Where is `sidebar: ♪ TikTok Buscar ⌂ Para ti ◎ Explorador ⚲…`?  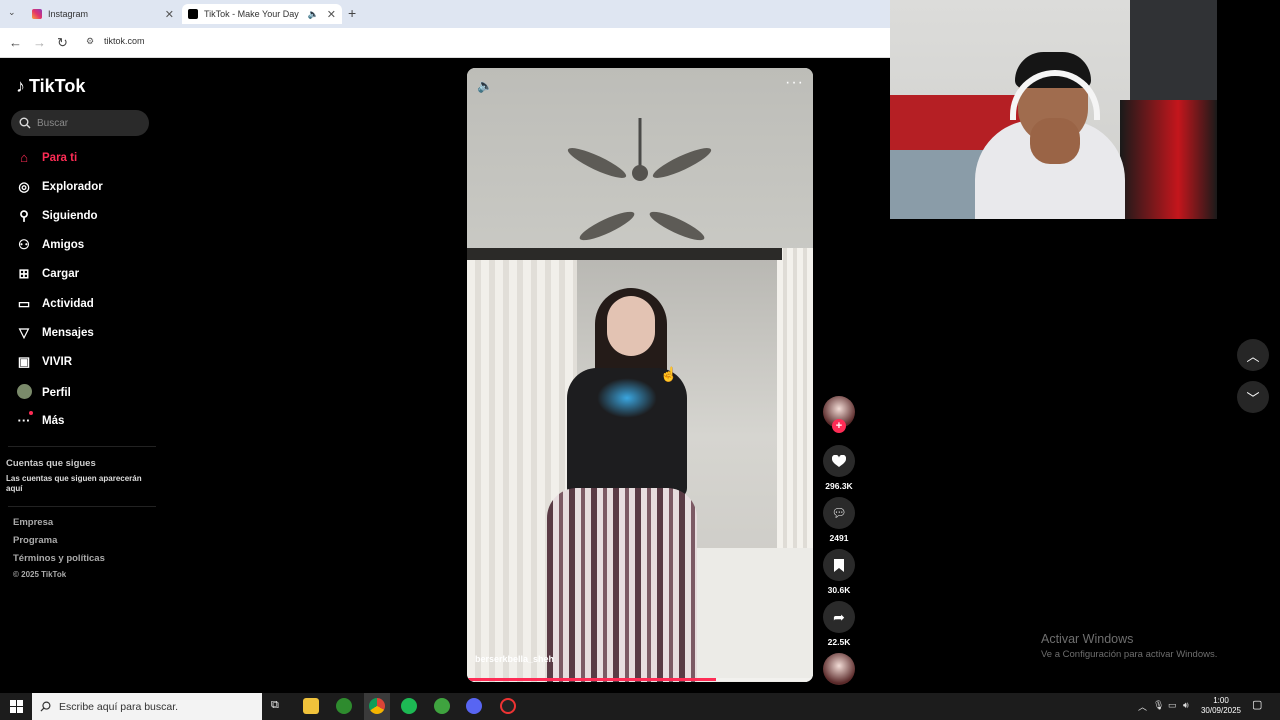
sidebar: ♪ TikTok Buscar ⌂ Para ti ◎ Explorador ⚲… is located at coordinates (80, 375).